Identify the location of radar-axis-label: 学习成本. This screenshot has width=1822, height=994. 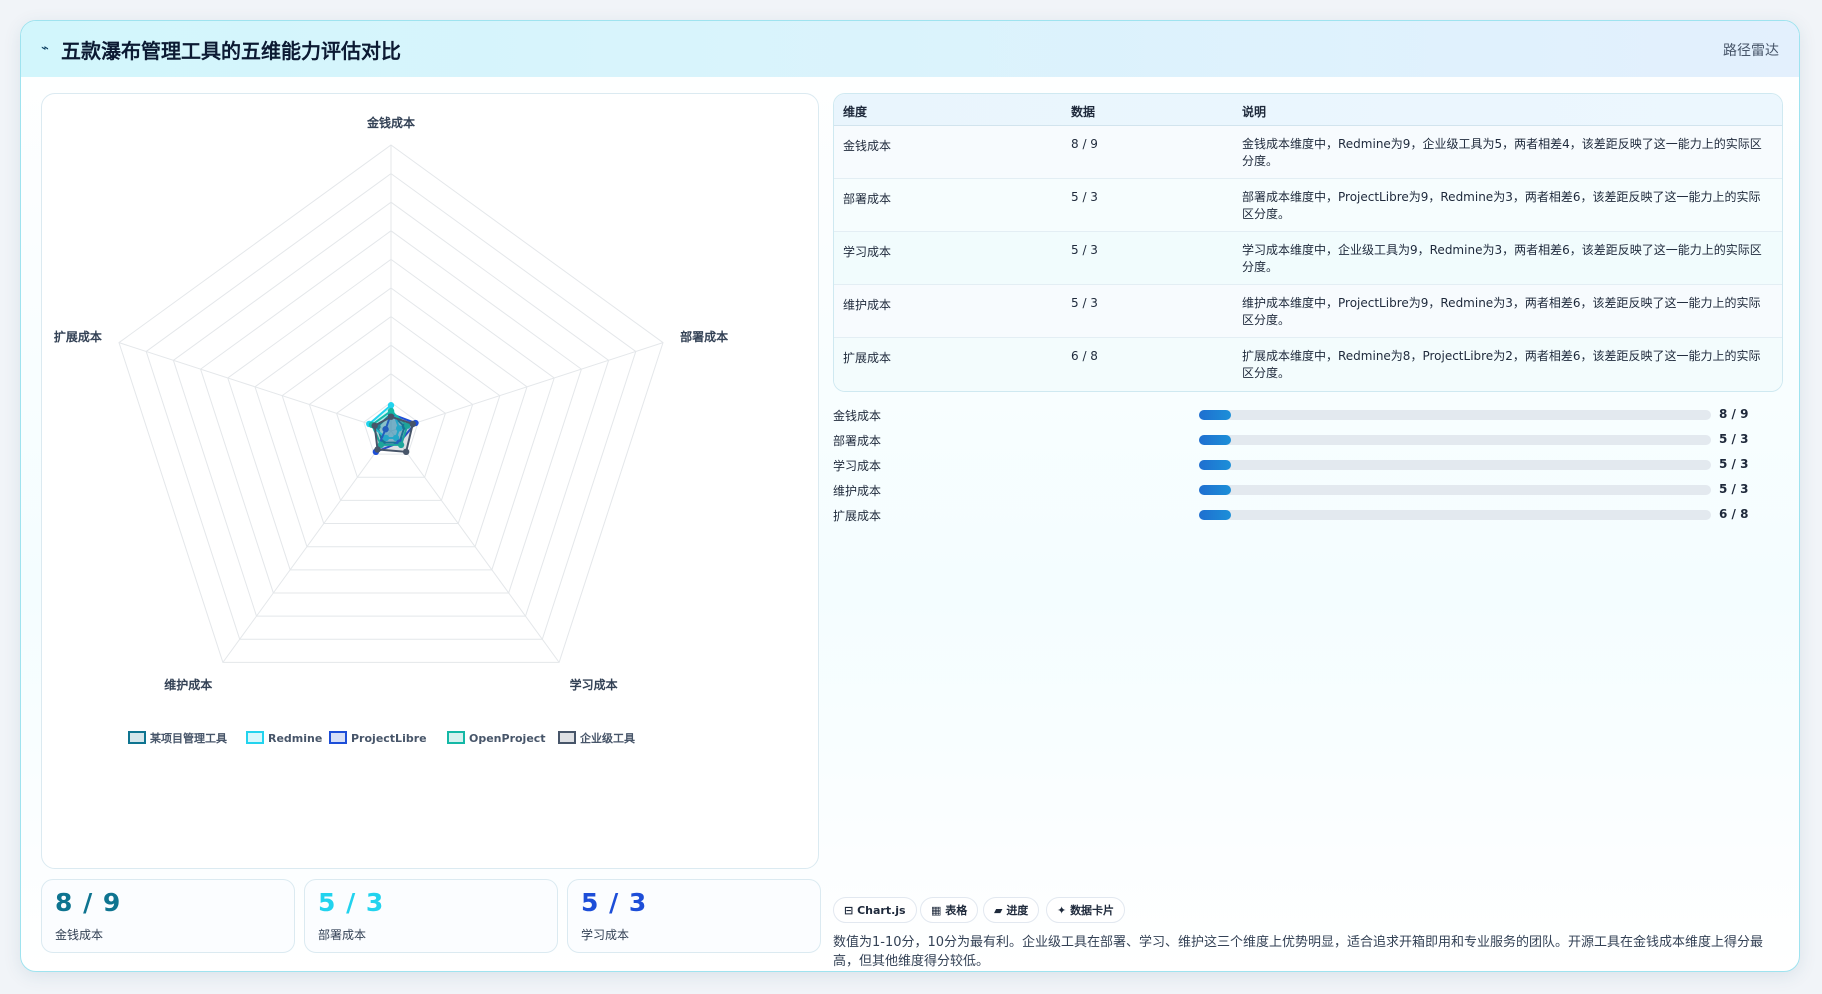
(594, 684).